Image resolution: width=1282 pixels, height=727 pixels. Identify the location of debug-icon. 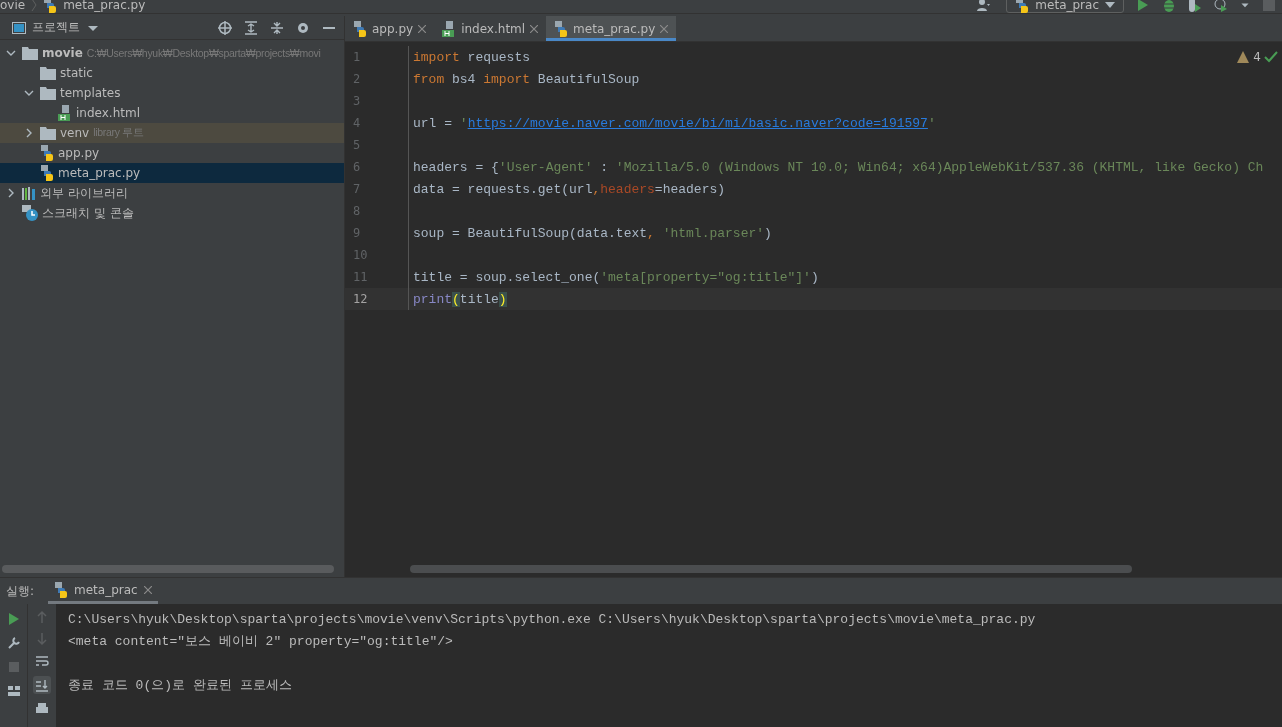
(1169, 6).